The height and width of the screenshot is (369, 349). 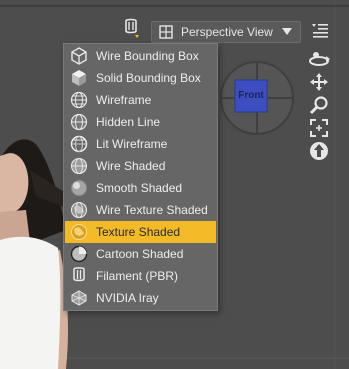 I want to click on menu-item-label: Smooth Shaded, so click(x=139, y=188).